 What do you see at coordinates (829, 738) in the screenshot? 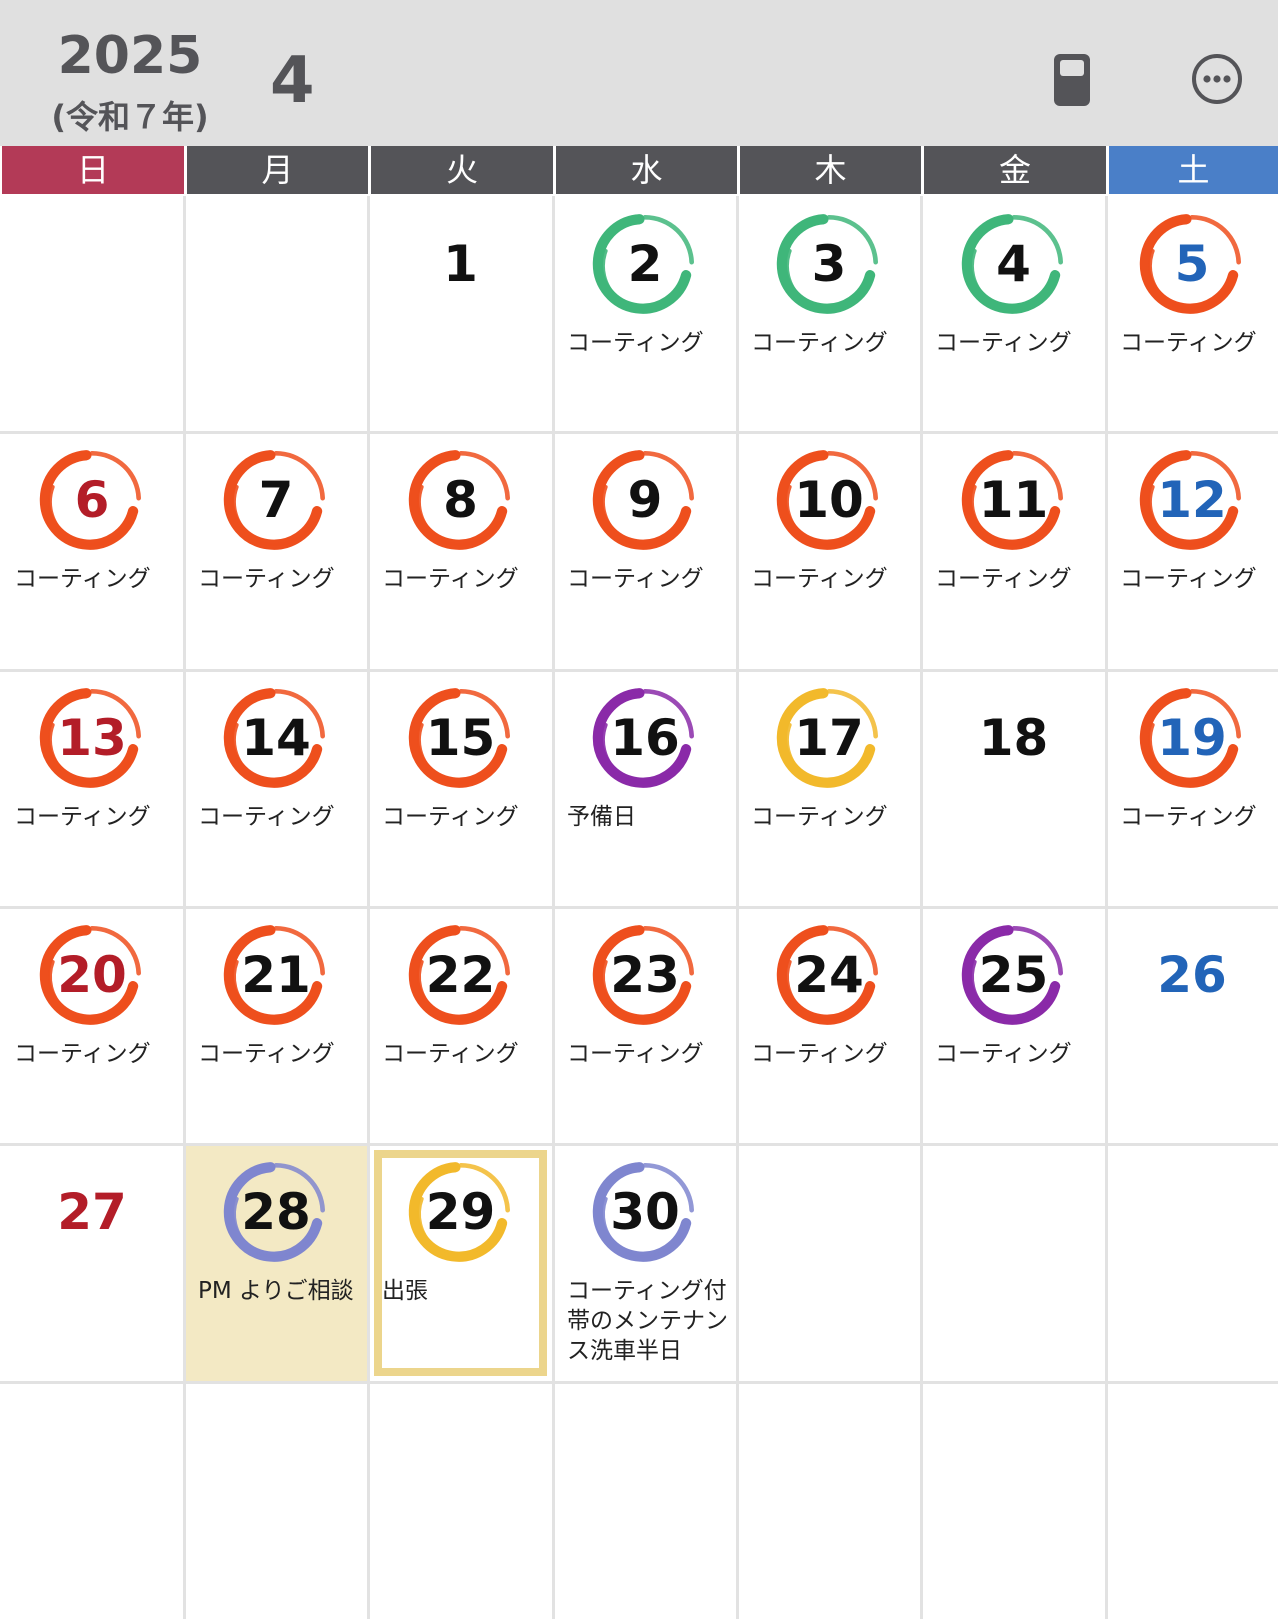
I see `day-number: 17` at bounding box center [829, 738].